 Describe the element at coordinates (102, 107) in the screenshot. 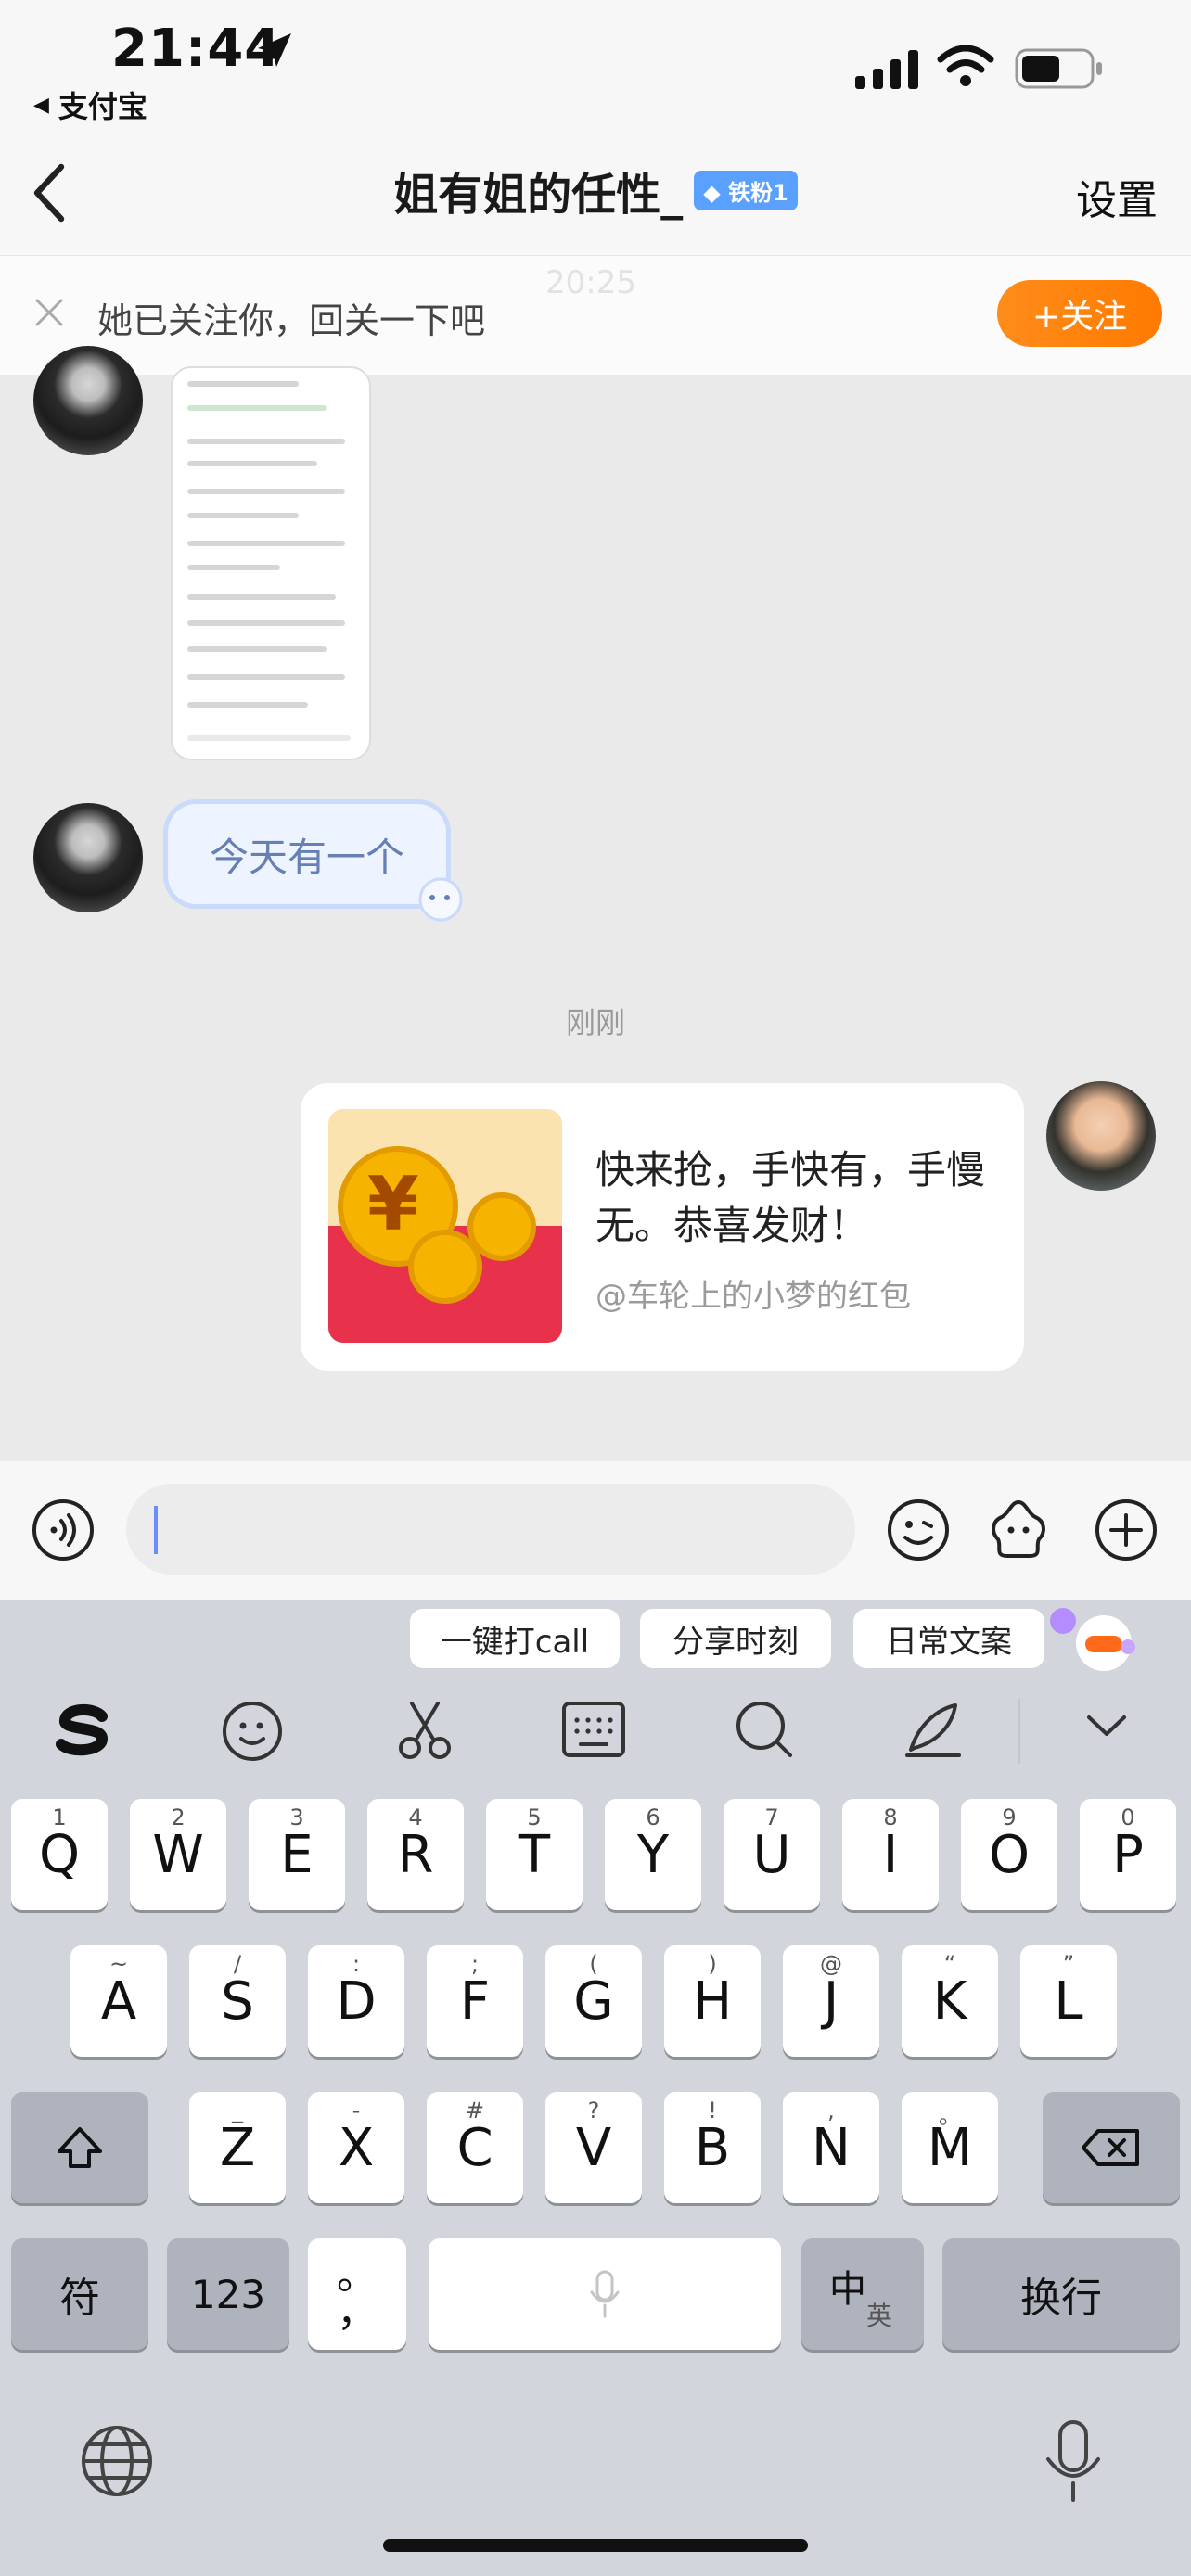

I see `back-app-label: 支付宝` at that location.